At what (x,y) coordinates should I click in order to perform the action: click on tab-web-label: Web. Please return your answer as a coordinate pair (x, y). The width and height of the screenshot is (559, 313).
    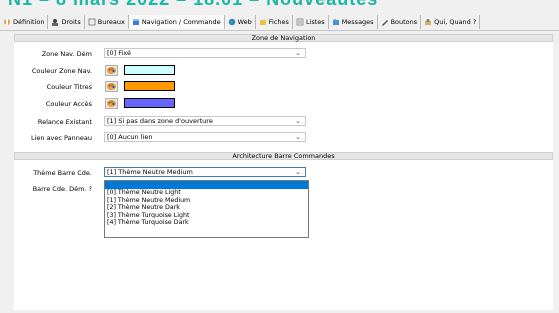
    Looking at the image, I should click on (244, 22).